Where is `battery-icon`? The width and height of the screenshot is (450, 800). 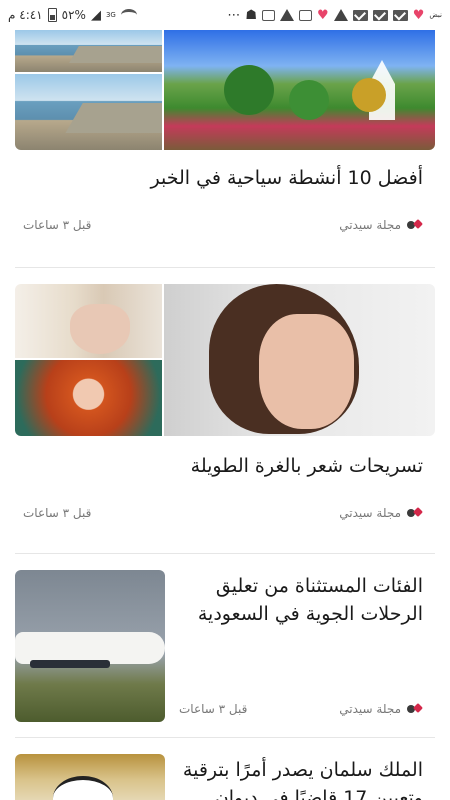
battery-icon is located at coordinates (52, 15).